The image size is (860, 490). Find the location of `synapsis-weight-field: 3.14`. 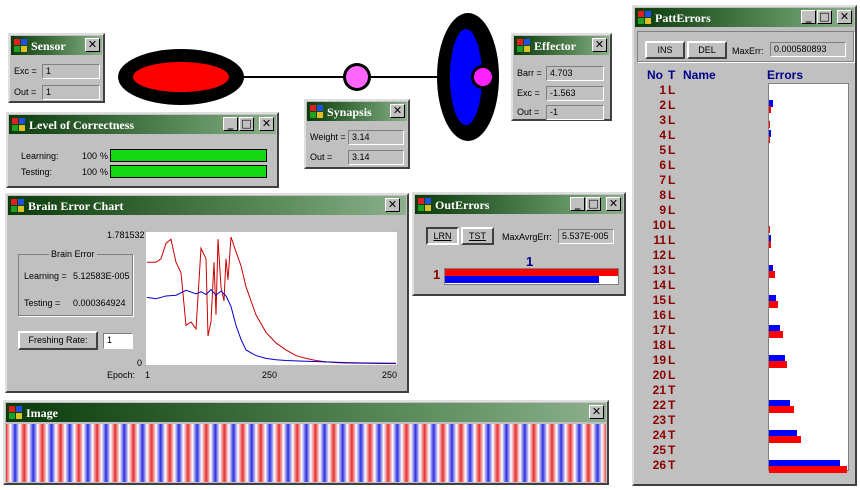

synapsis-weight-field: 3.14 is located at coordinates (376, 137).